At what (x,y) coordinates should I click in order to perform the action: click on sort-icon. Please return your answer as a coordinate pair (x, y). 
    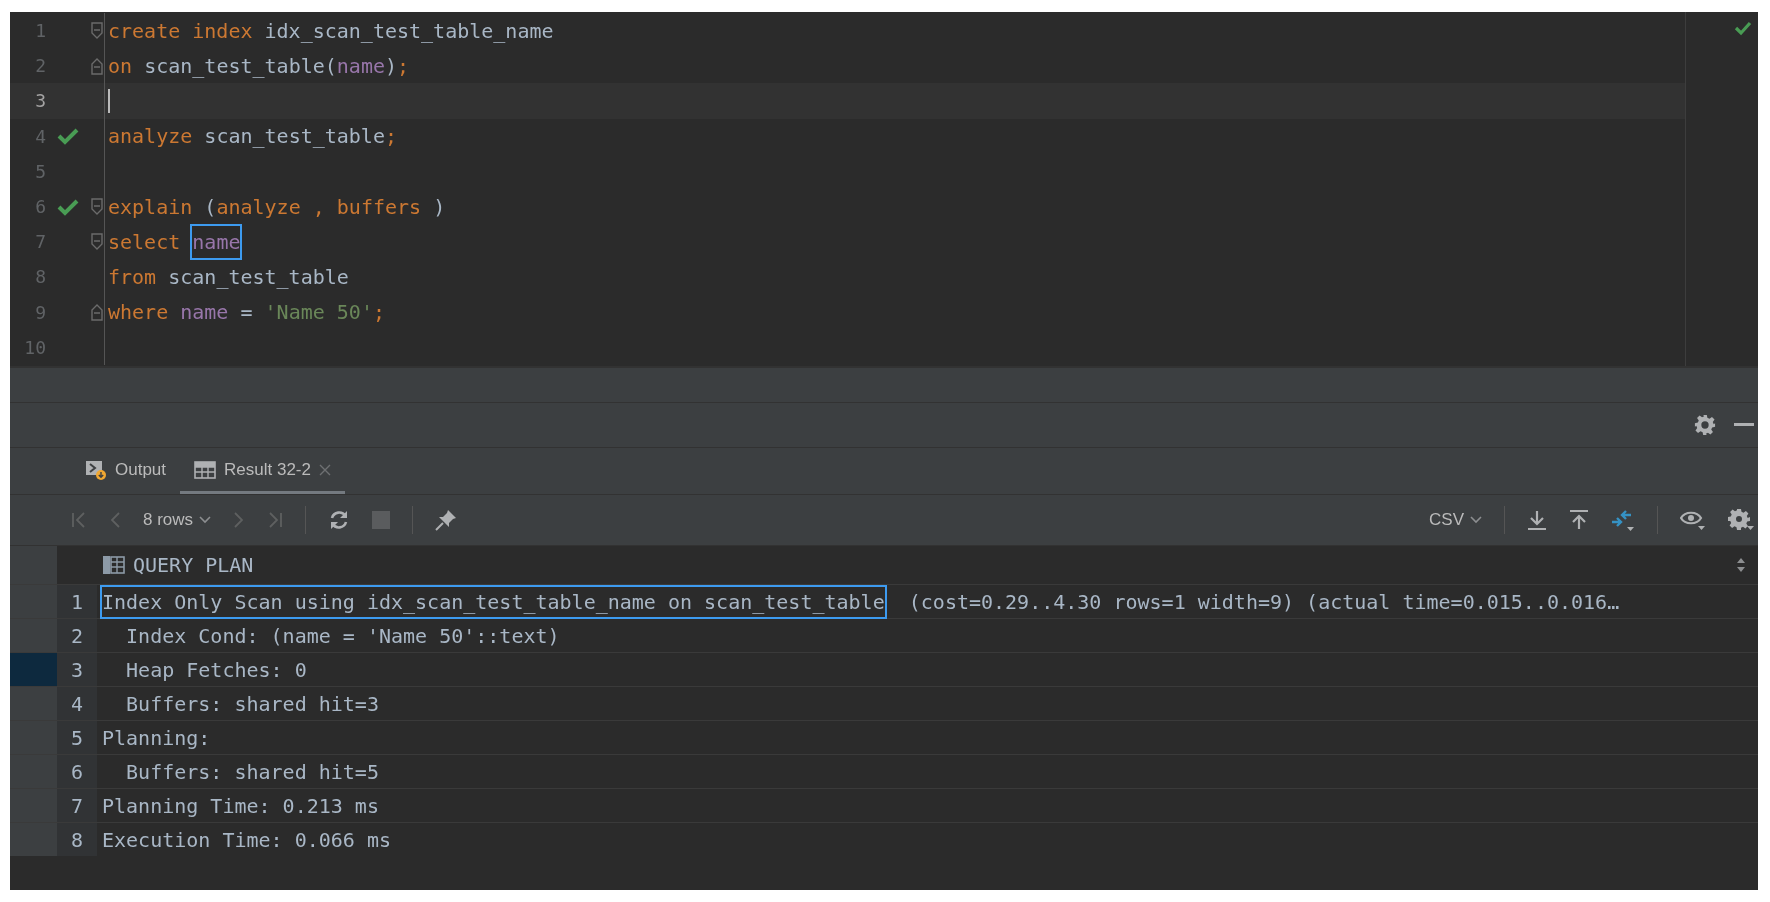
    Looking at the image, I should click on (1741, 565).